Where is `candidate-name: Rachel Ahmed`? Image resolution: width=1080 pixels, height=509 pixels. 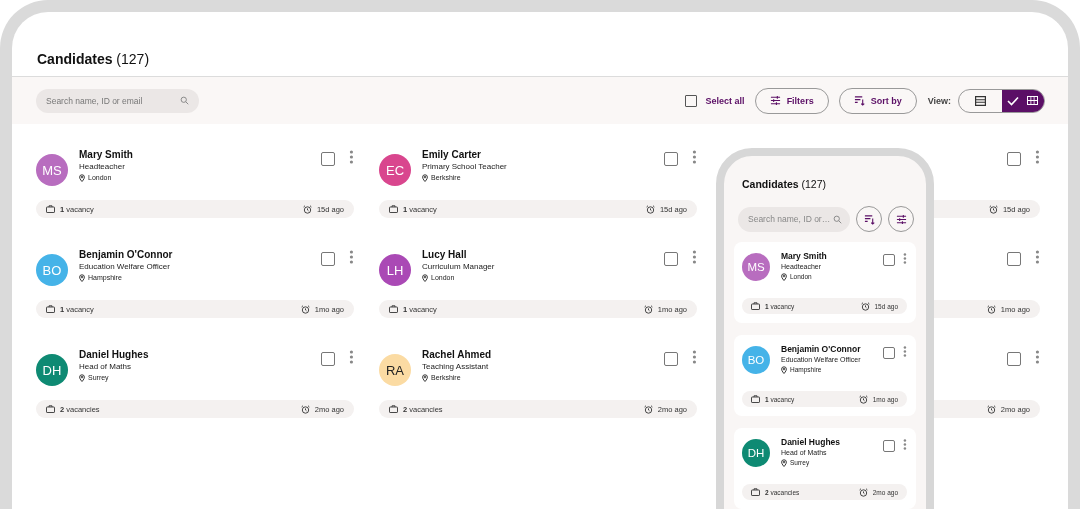
candidate-name: Rachel Ahmed is located at coordinates (457, 355).